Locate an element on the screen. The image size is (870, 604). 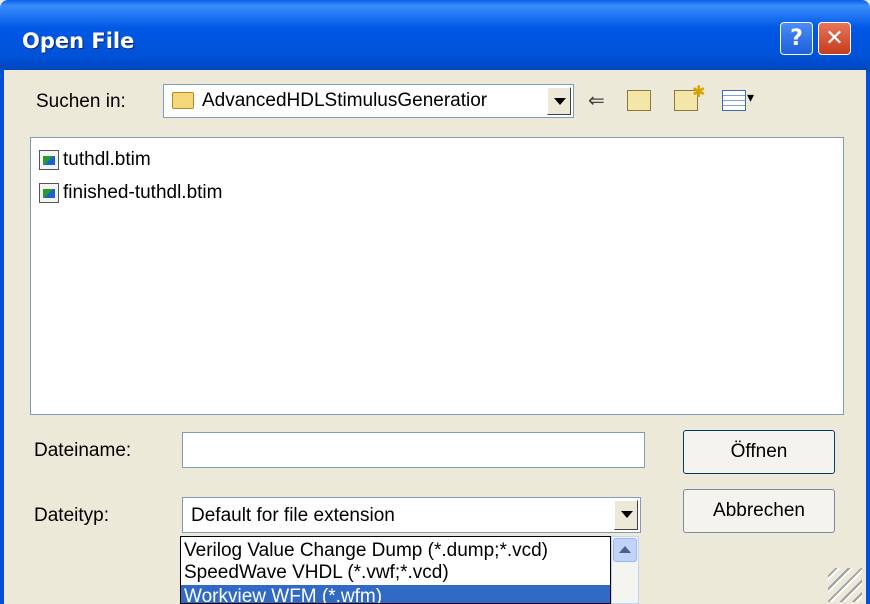
new-folder-star-icon: ✱ is located at coordinates (699, 91).